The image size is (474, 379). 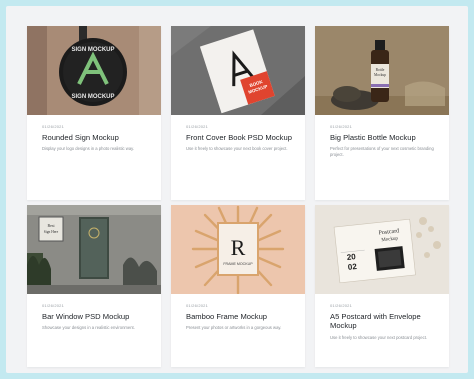 What do you see at coordinates (94, 70) in the screenshot?
I see `card-thumbnail-rounded-sign: SIGN MOCKUP SIGN MOCKUP` at bounding box center [94, 70].